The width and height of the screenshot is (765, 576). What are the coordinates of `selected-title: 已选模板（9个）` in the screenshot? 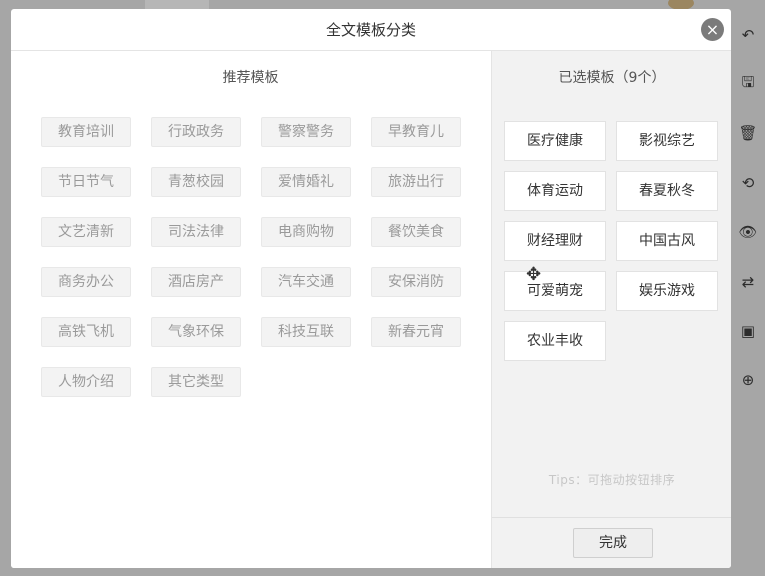 It's located at (612, 78).